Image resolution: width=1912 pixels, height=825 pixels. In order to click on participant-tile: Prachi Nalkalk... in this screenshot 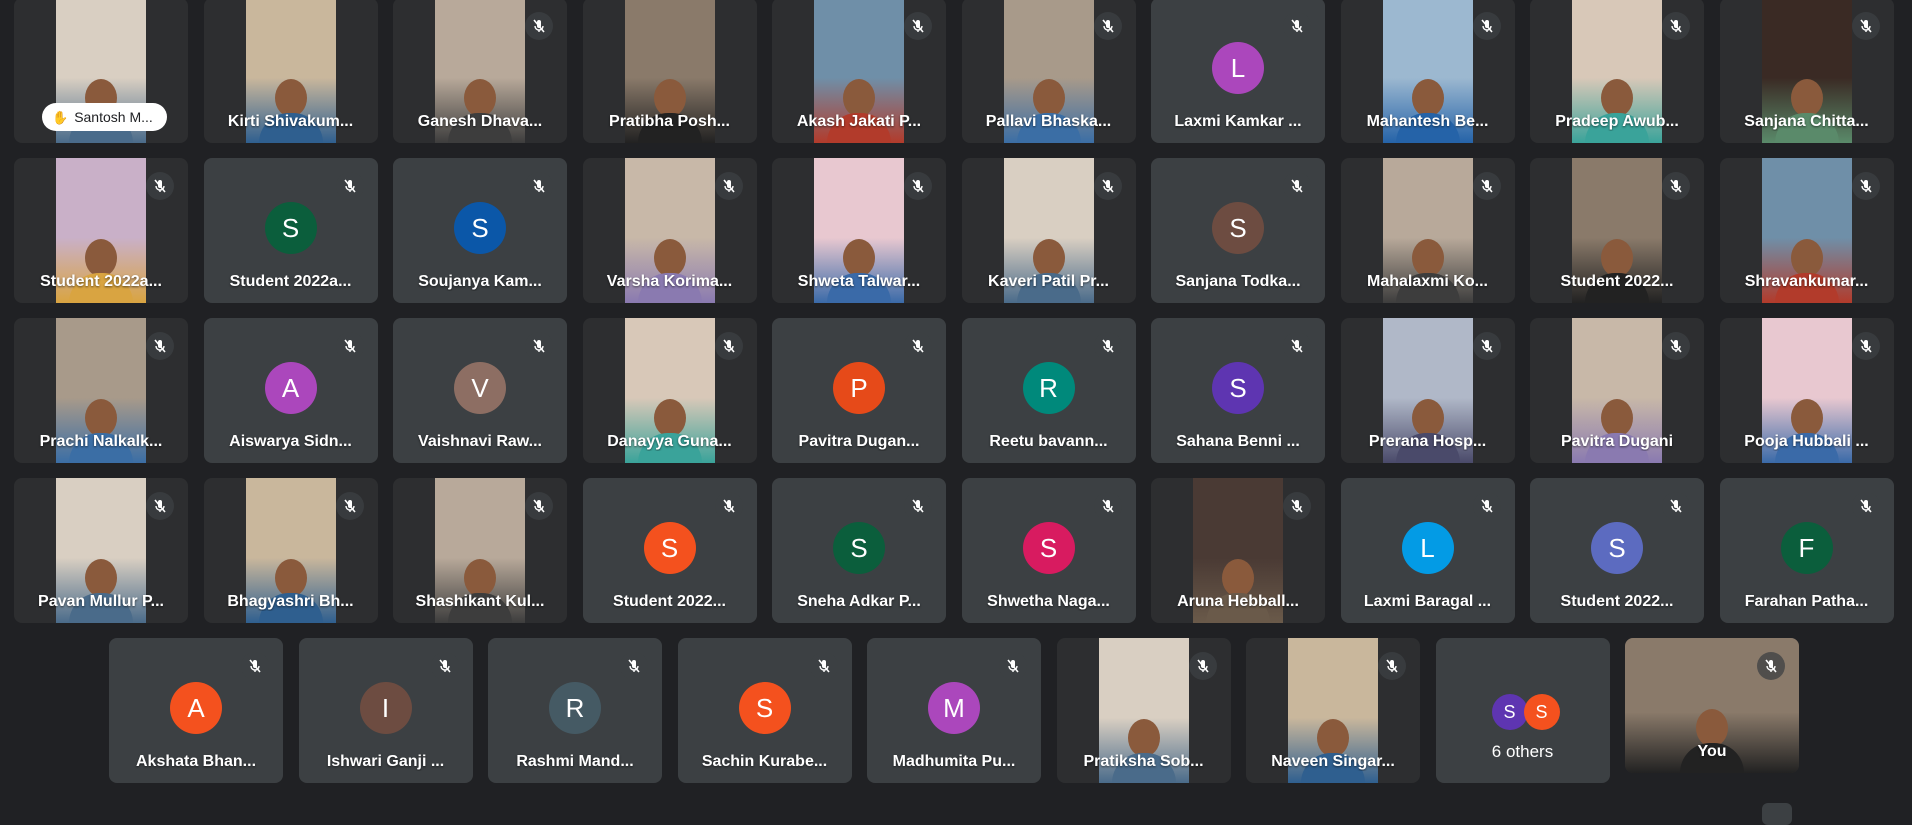, I will do `click(101, 390)`.